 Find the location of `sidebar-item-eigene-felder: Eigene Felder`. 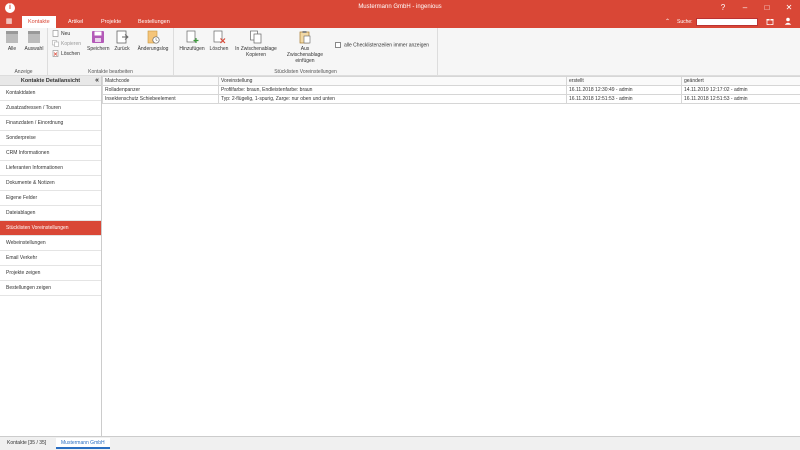

sidebar-item-eigene-felder: Eigene Felder is located at coordinates (50, 198).